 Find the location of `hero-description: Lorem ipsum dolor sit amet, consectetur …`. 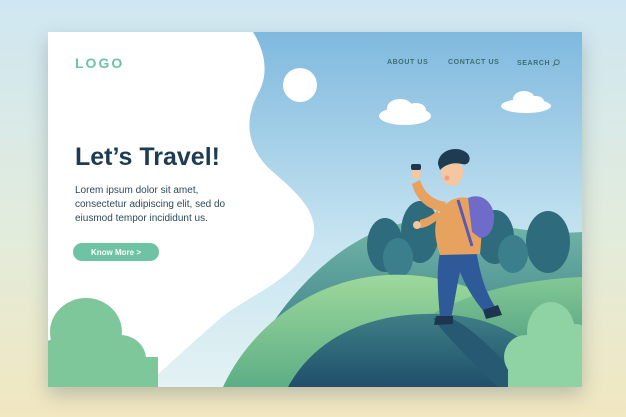

hero-description: Lorem ipsum dolor sit amet, consectetur … is located at coordinates (150, 204).